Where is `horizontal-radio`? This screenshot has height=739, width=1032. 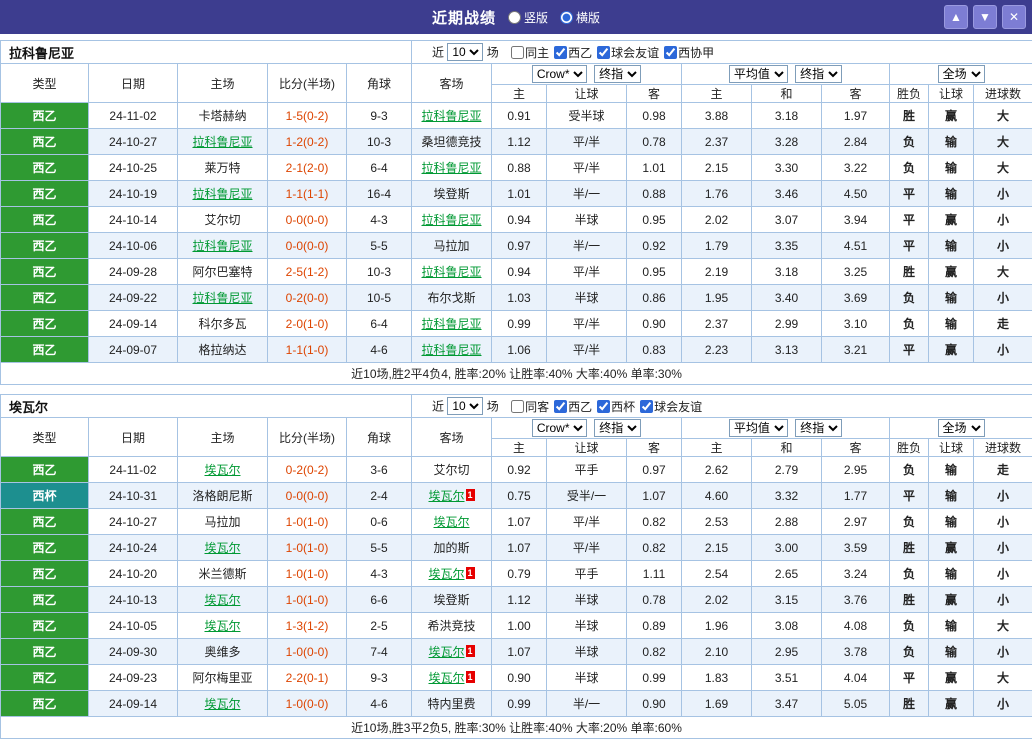
horizontal-radio is located at coordinates (566, 17).